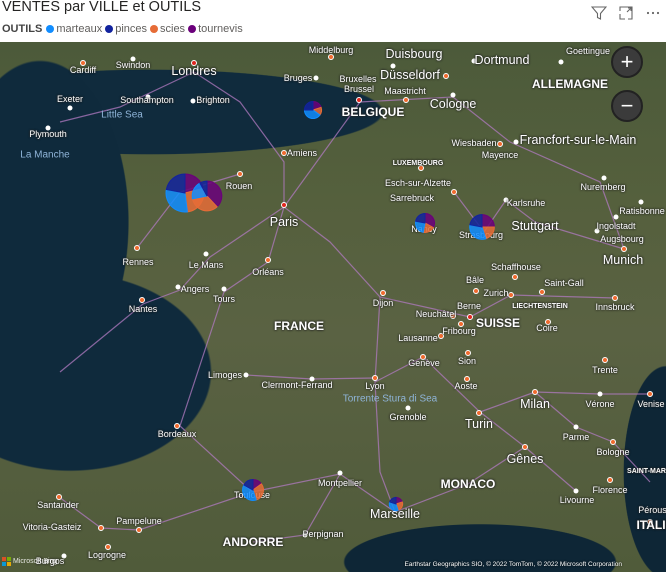 The height and width of the screenshot is (572, 666). What do you see at coordinates (207, 196) in the screenshot?
I see `pie-rouen-area` at bounding box center [207, 196].